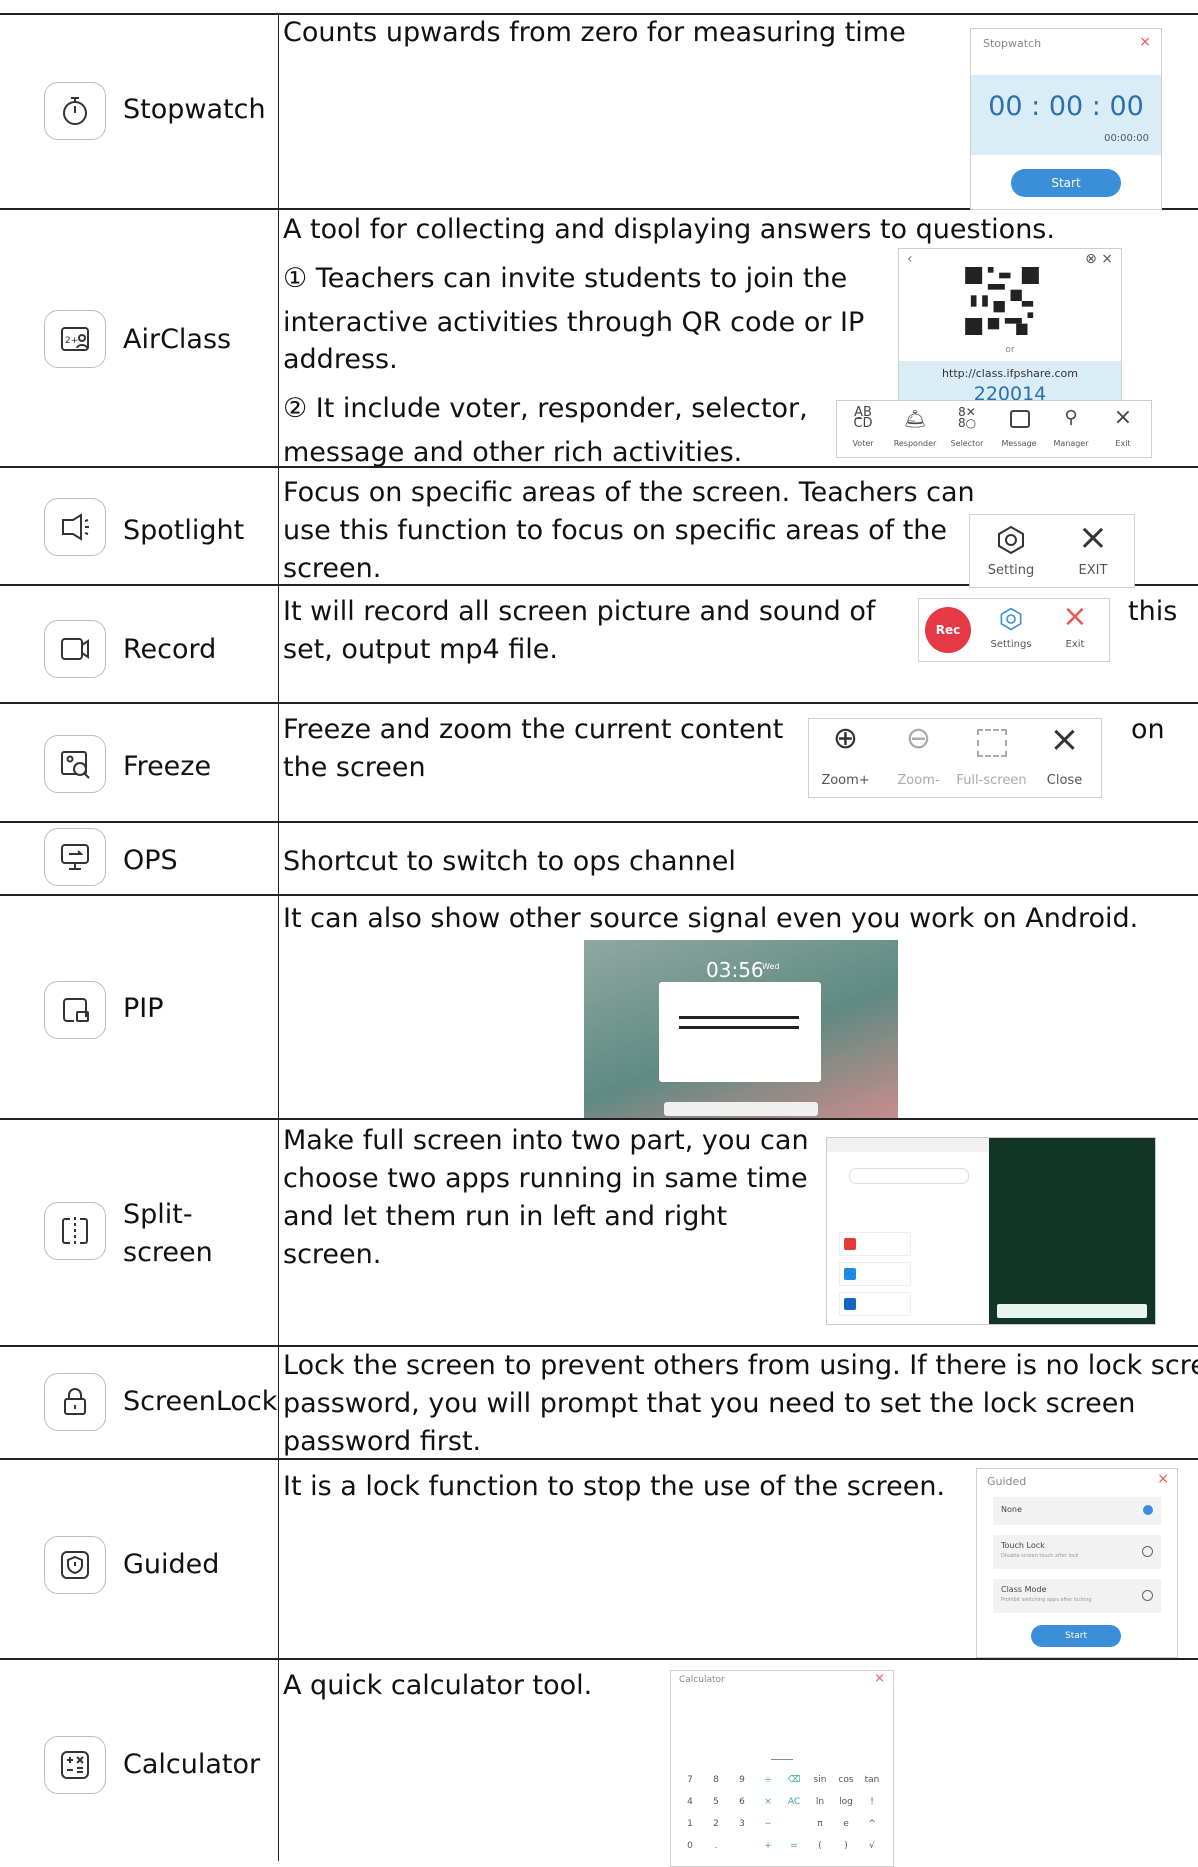 Image resolution: width=1198 pixels, height=1867 pixels. I want to click on browser-search-box, so click(909, 1176).